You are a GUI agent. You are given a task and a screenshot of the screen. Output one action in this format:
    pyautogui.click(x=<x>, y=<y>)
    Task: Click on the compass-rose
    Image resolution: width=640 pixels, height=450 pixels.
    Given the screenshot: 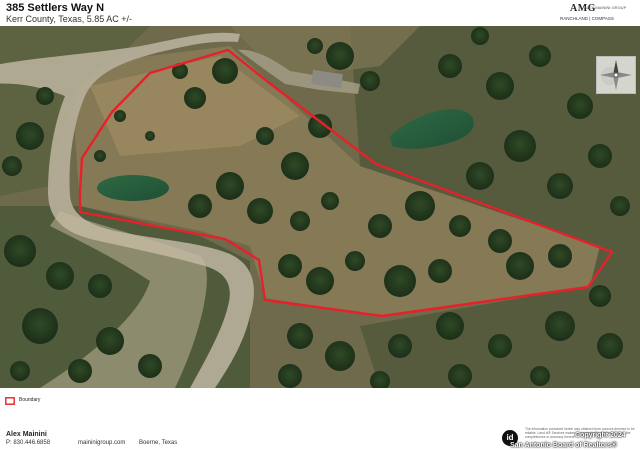 What is the action you would take?
    pyautogui.click(x=616, y=75)
    